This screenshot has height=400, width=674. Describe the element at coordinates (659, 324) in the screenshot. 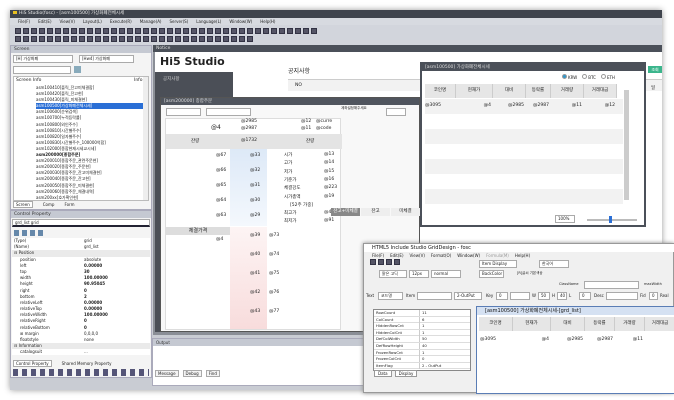

I see `preview-column-header: 거래대금` at that location.